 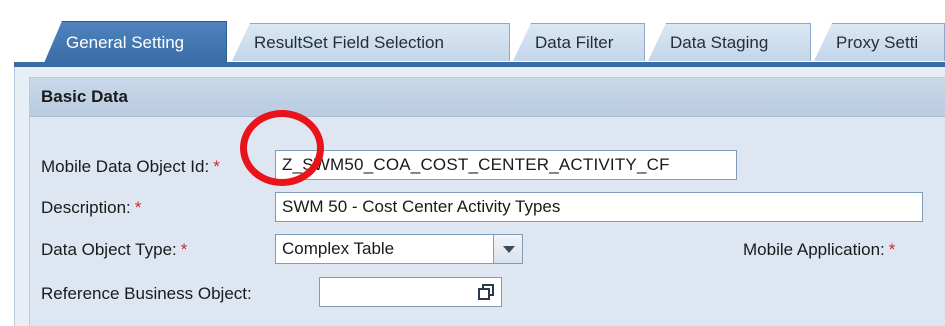 What do you see at coordinates (84, 96) in the screenshot?
I see `section-title: Basic Data` at bounding box center [84, 96].